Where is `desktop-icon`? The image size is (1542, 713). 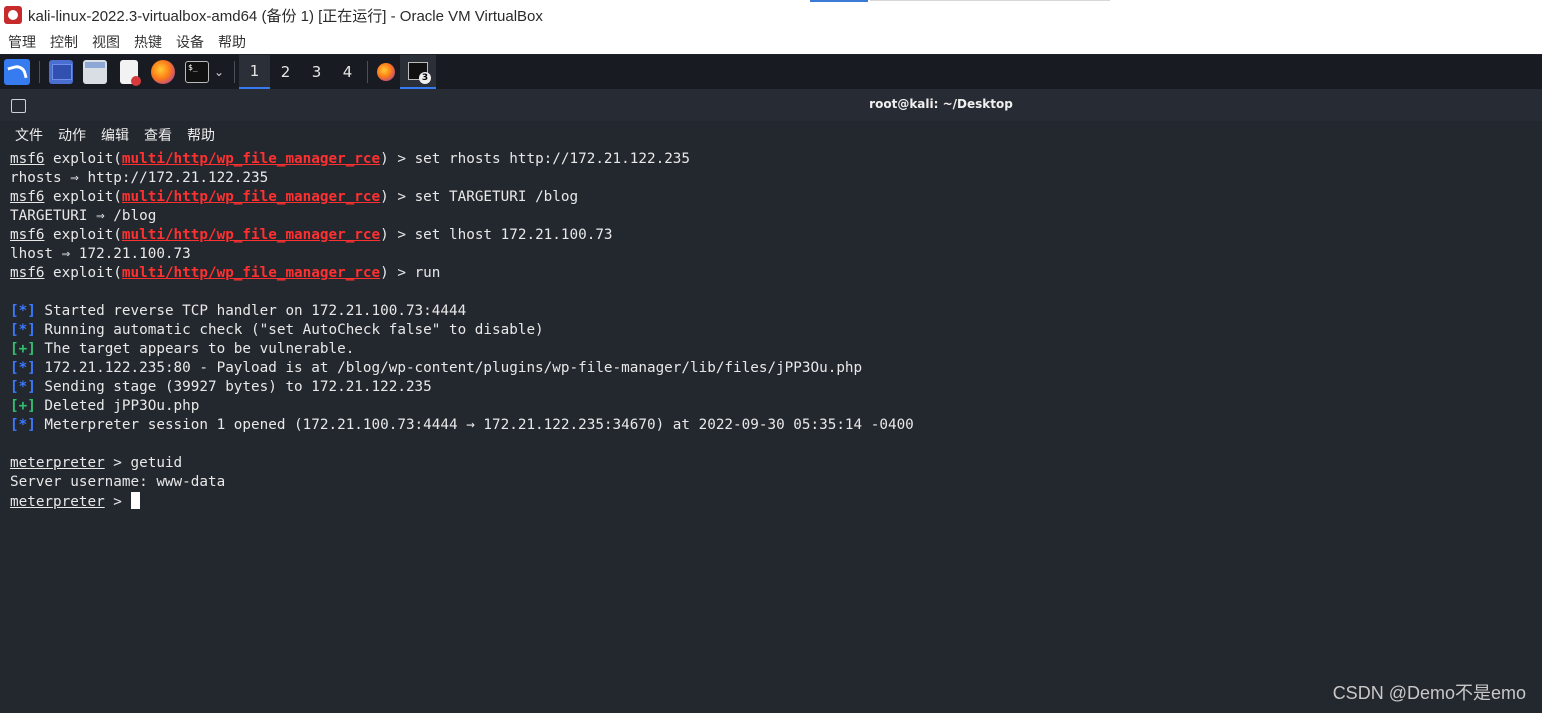
desktop-icon is located at coordinates (61, 72).